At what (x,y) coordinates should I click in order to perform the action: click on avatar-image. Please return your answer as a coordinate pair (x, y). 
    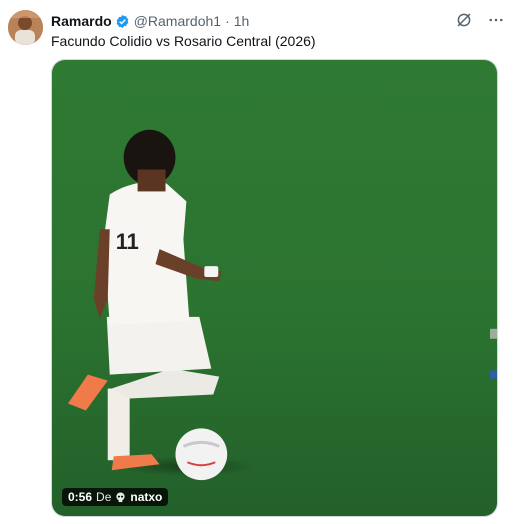
    Looking at the image, I should click on (25, 27).